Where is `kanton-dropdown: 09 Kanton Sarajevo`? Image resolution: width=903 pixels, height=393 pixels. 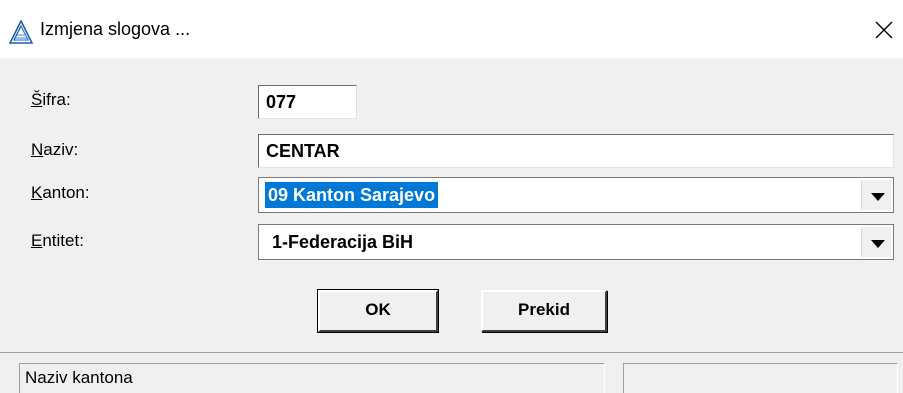
kanton-dropdown: 09 Kanton Sarajevo is located at coordinates (576, 195).